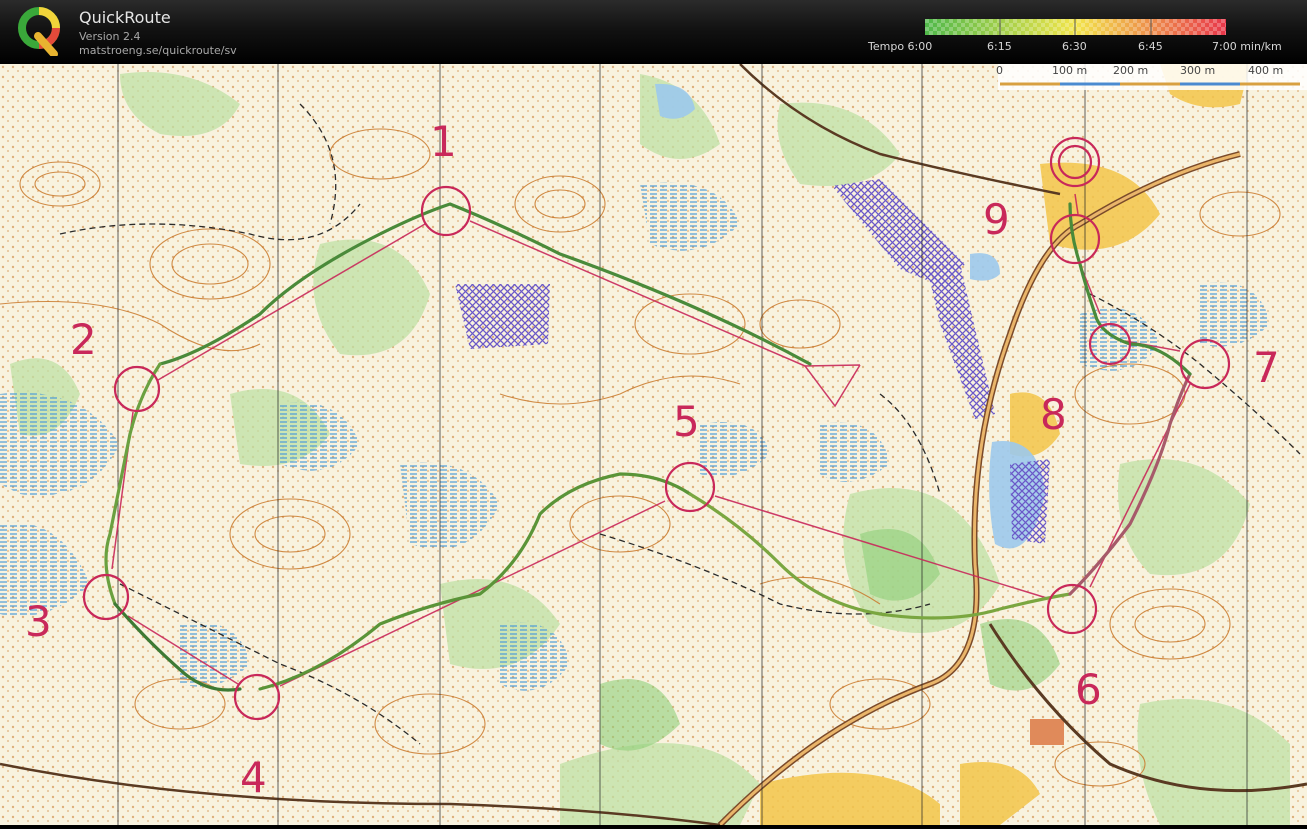 The height and width of the screenshot is (829, 1307). I want to click on control-number-9: 9, so click(996, 219).